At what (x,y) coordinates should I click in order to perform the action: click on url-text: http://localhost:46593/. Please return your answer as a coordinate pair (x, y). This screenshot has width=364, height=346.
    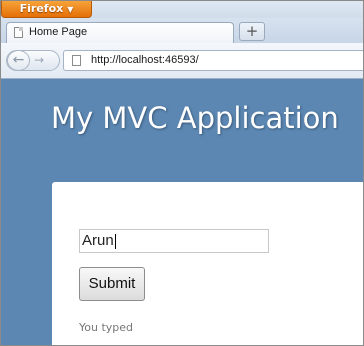
    Looking at the image, I should click on (145, 60).